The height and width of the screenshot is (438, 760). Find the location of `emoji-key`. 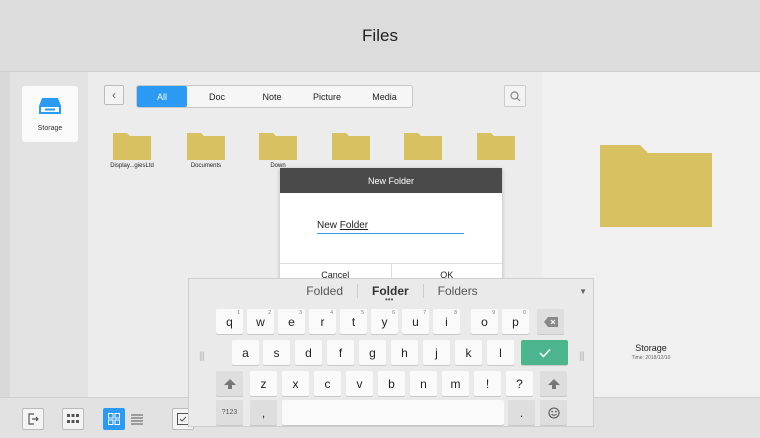

emoji-key is located at coordinates (553, 412).